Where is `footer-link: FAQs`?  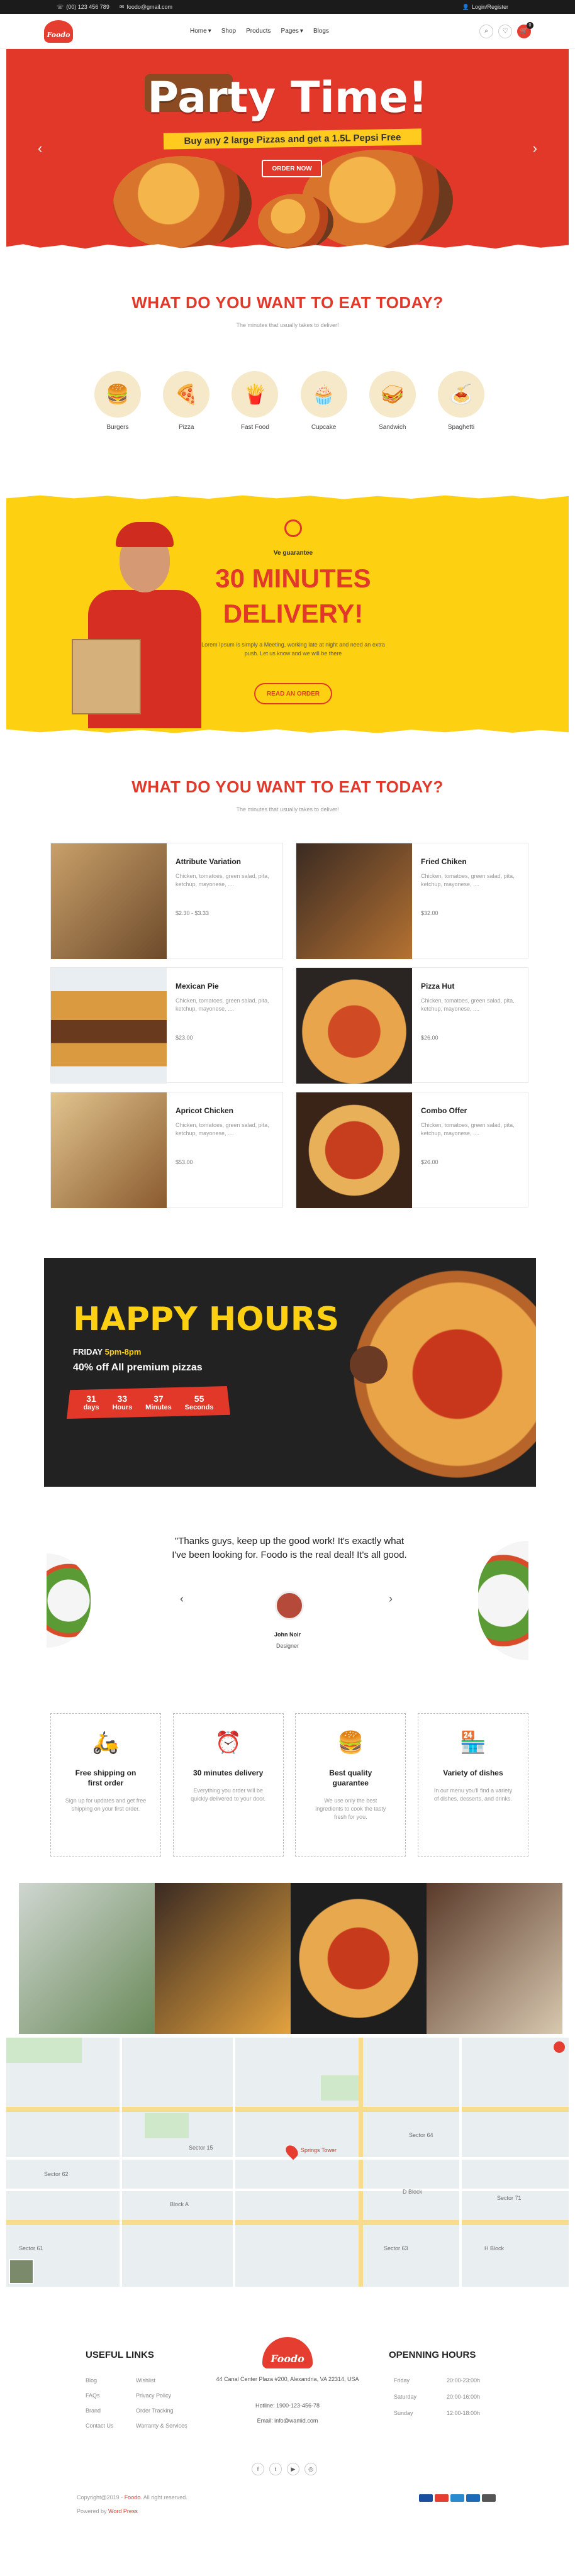 footer-link: FAQs is located at coordinates (93, 2395).